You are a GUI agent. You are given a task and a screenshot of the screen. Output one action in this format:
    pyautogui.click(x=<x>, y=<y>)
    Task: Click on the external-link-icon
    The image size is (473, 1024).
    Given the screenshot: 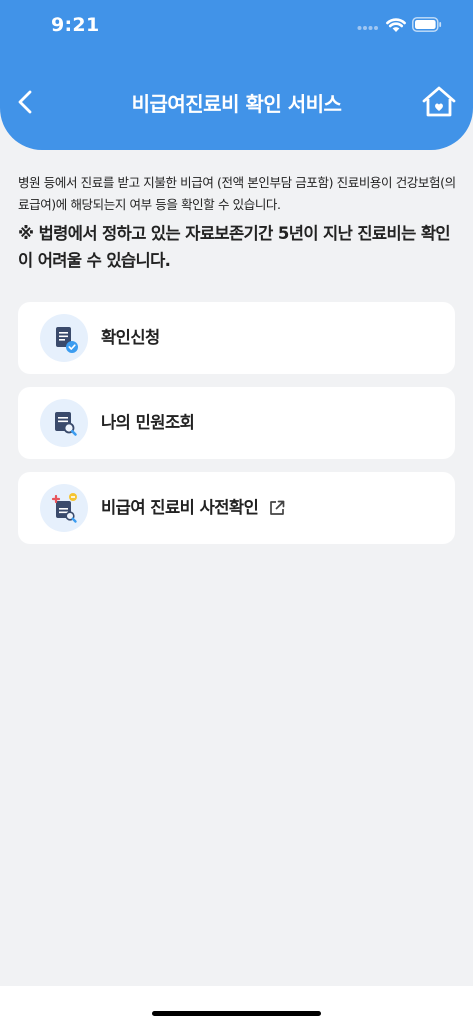 What is the action you would take?
    pyautogui.click(x=277, y=507)
    